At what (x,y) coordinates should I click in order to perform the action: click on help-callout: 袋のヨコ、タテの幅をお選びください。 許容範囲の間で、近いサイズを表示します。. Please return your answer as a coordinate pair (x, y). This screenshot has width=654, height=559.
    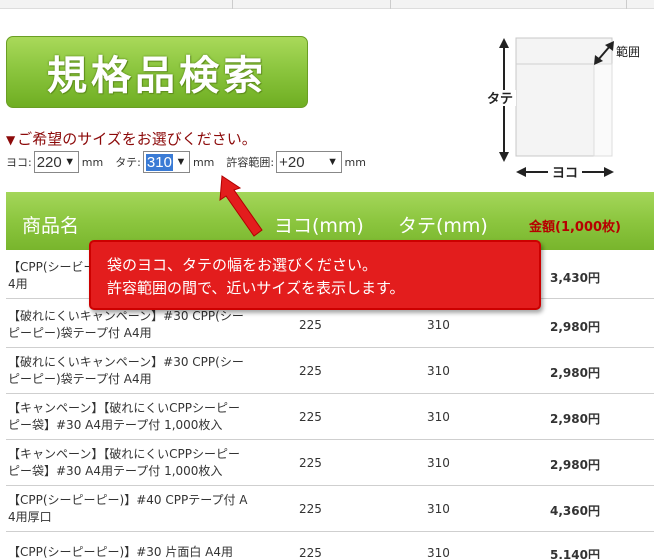
    Looking at the image, I should click on (315, 275).